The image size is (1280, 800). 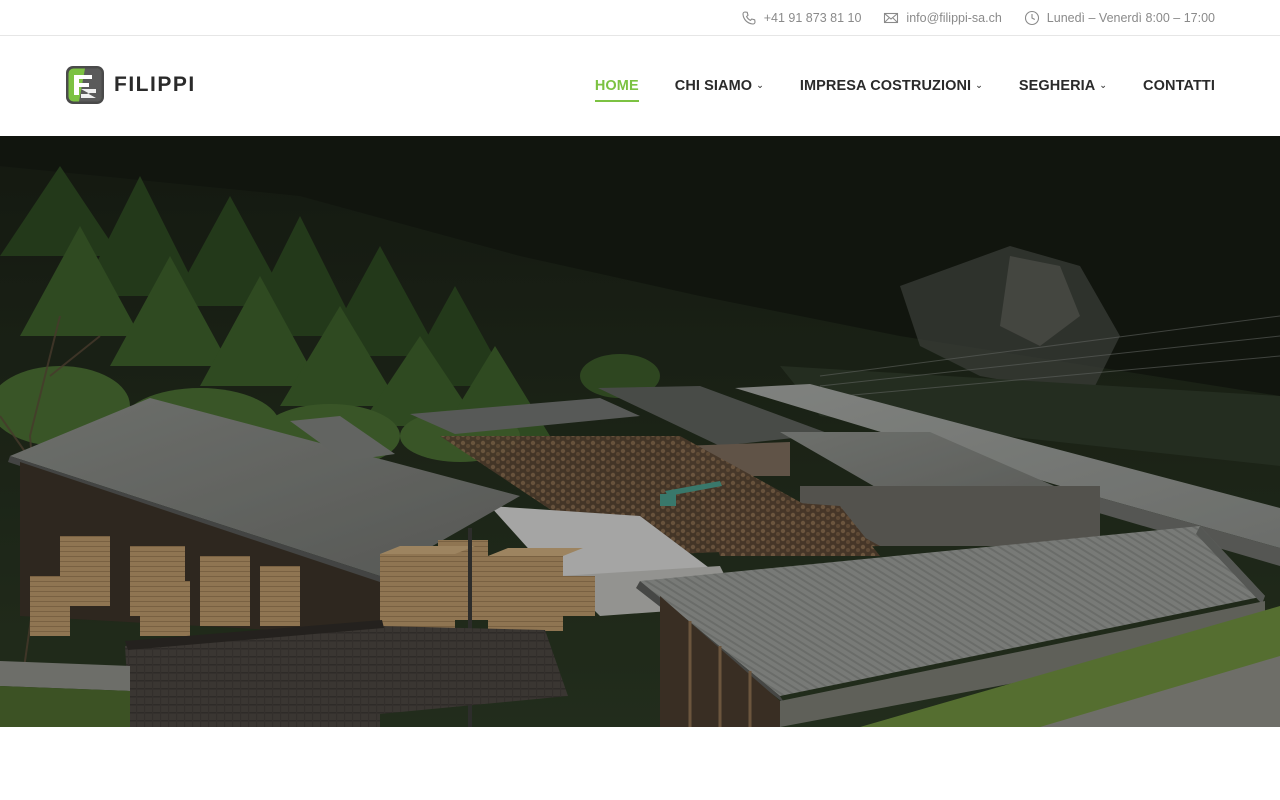 I want to click on nav-item-segheria: SEGHERIA ⌄, so click(x=1063, y=86).